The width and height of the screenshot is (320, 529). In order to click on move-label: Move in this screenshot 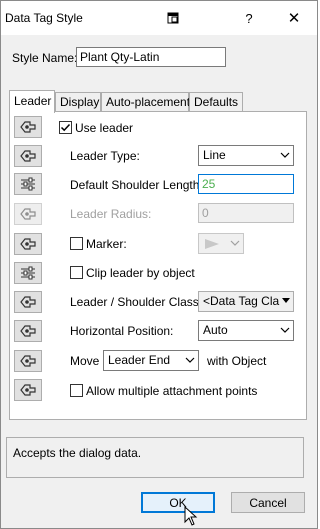, I will do `click(85, 361)`.